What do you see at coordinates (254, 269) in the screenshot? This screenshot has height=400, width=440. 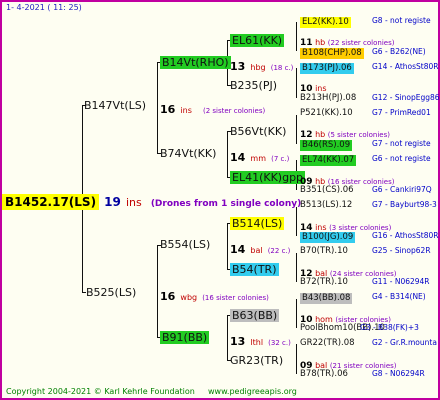 I see `gen3-name: B54(TR)` at bounding box center [254, 269].